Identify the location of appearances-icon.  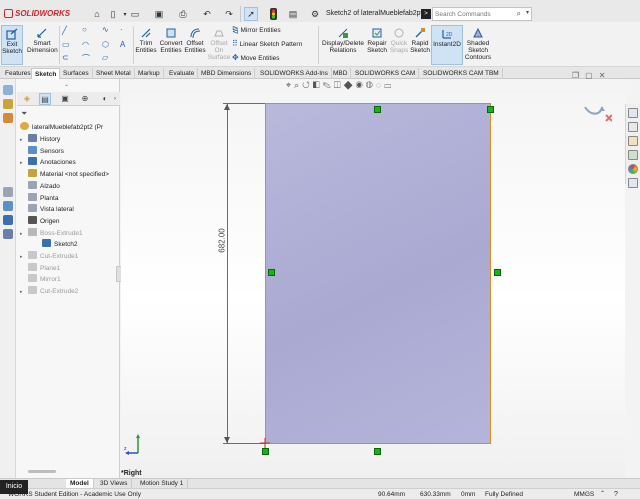
(8, 206).